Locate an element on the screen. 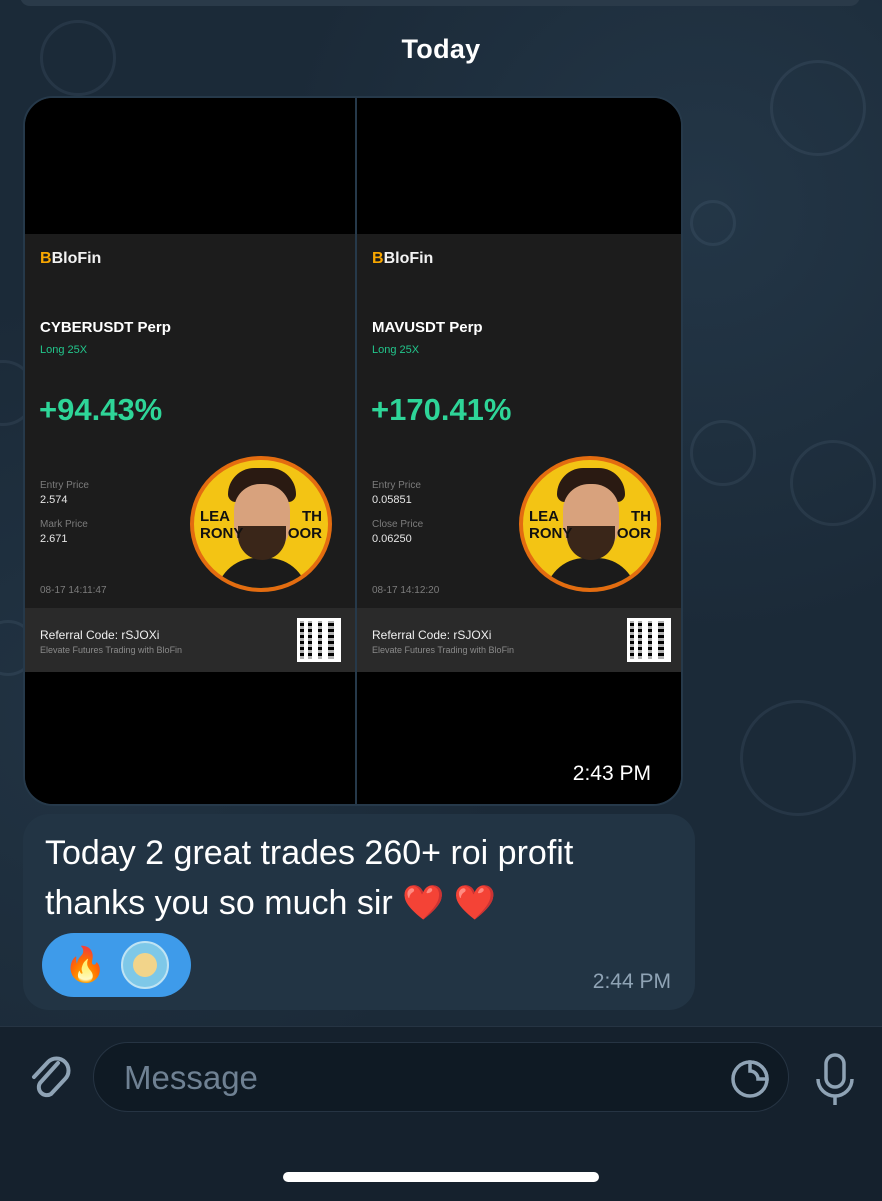 The width and height of the screenshot is (882, 1201). roi-percentage: +170.41% is located at coordinates (441, 409).